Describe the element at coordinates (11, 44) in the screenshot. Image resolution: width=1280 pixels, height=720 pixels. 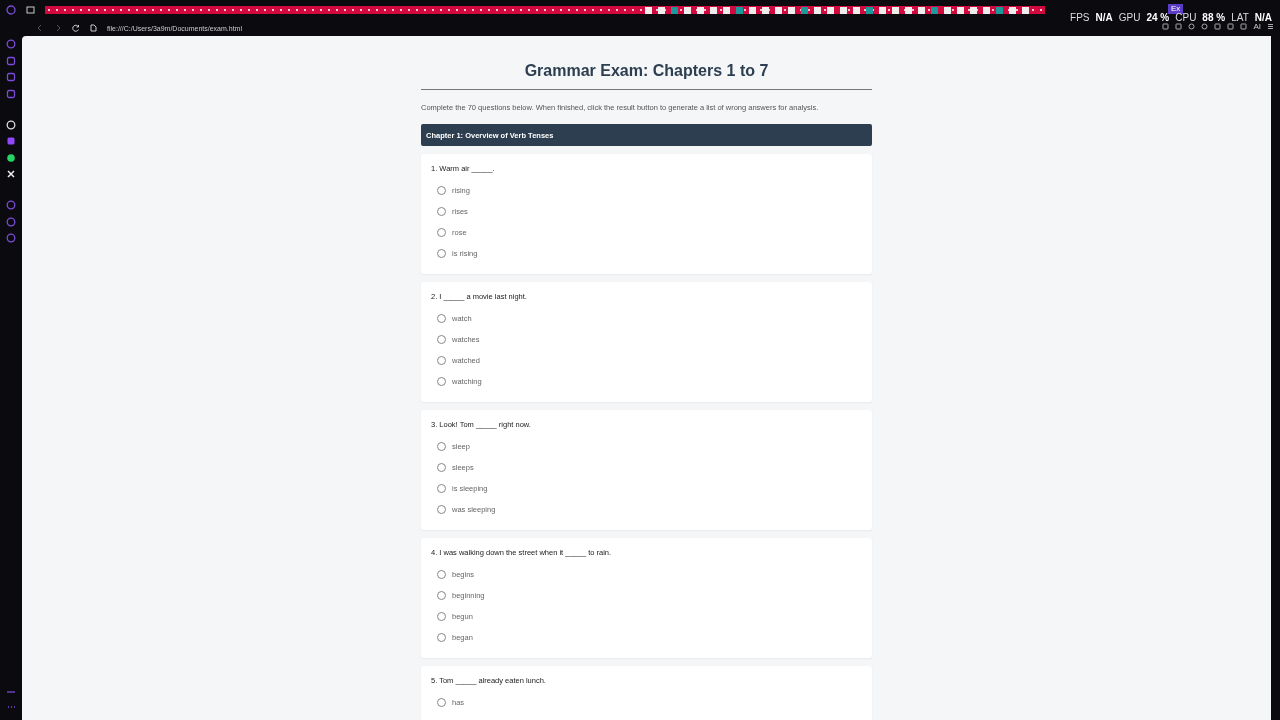
I see `gauge-icon` at that location.